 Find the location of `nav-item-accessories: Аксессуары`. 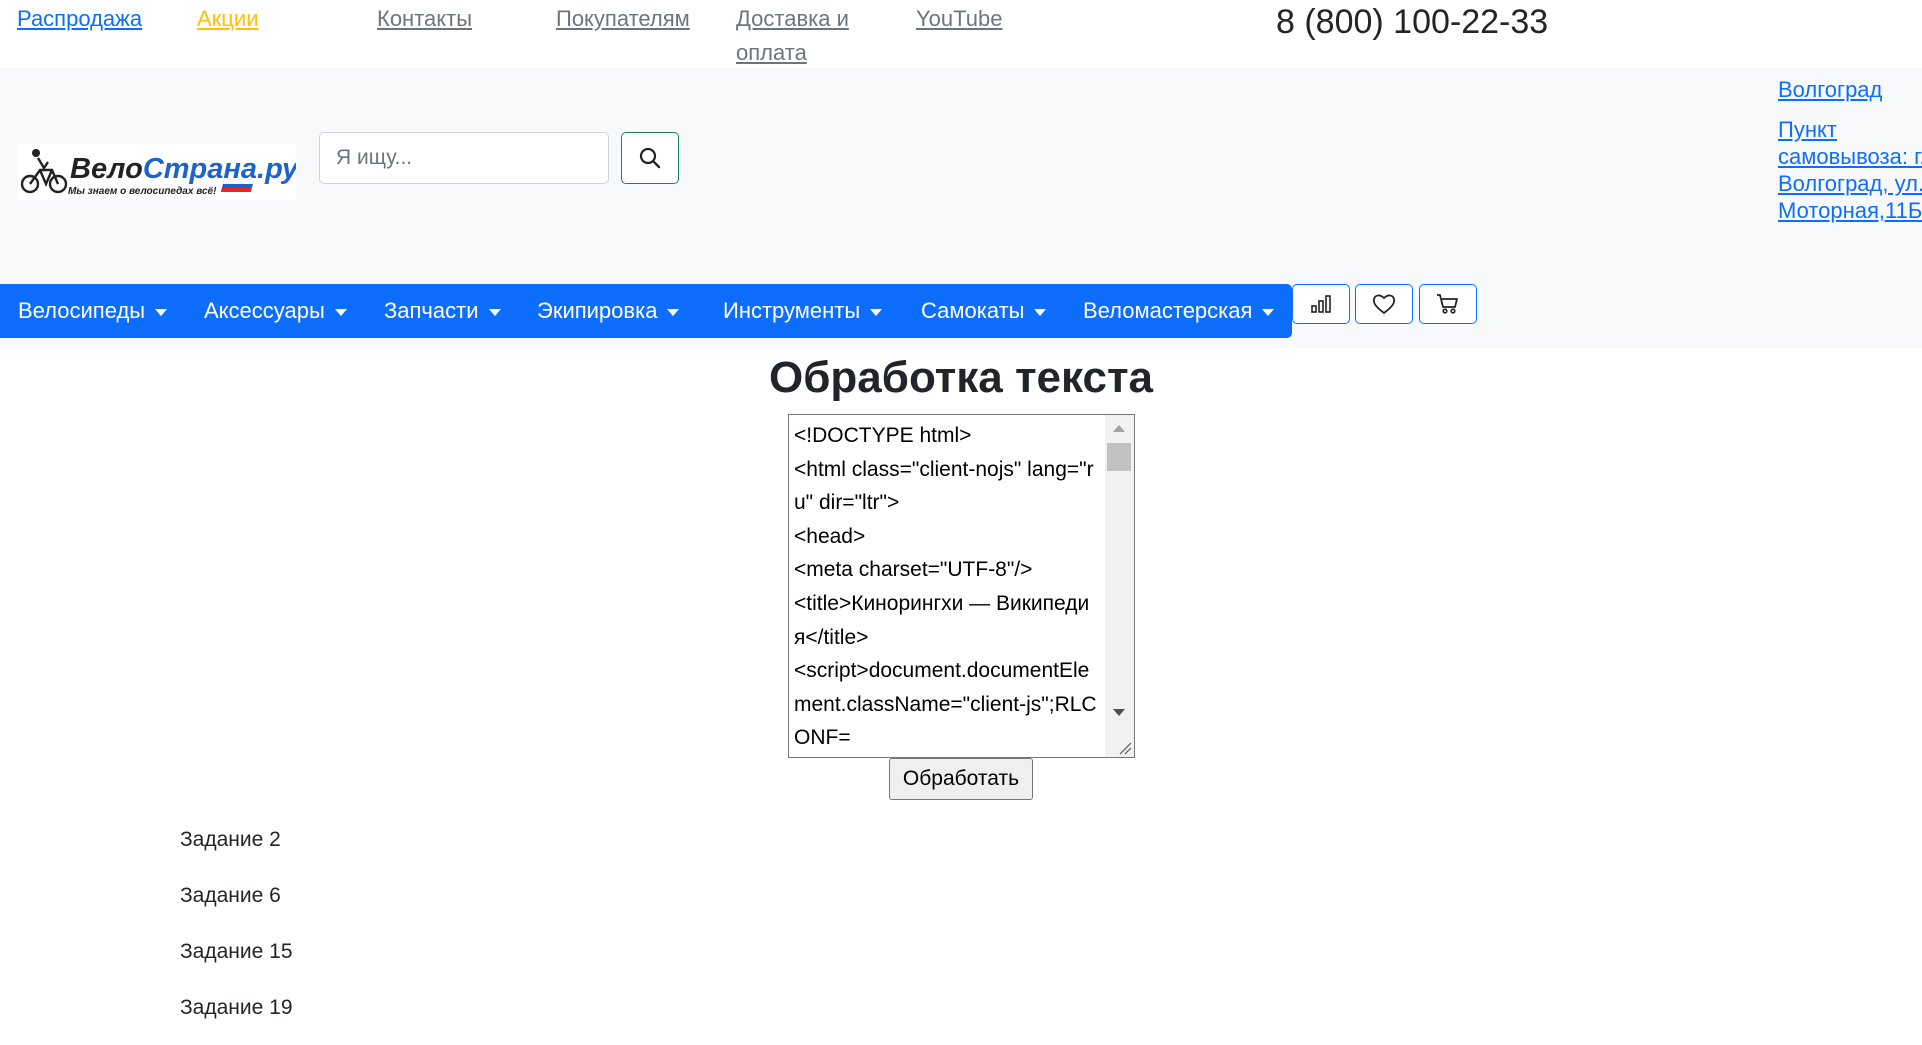

nav-item-accessories: Аксессуары is located at coordinates (275, 311).